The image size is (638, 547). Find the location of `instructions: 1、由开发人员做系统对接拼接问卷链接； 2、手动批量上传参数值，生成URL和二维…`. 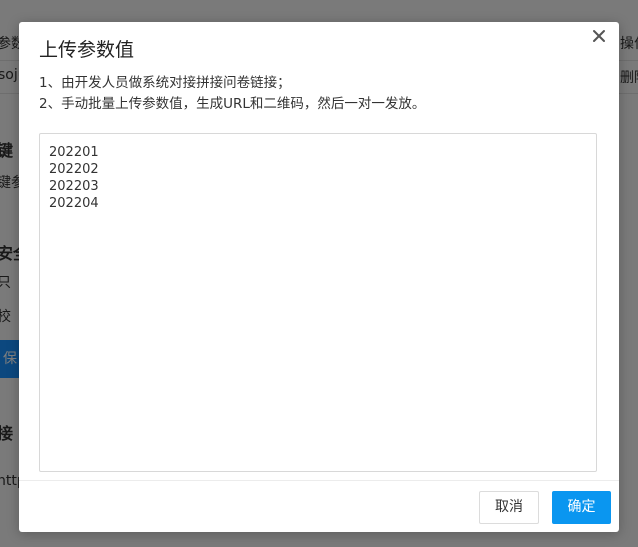

instructions: 1、由开发人员做系统对接拼接问卷链接； 2、手动批量上传参数值，生成URL和二维… is located at coordinates (232, 94).